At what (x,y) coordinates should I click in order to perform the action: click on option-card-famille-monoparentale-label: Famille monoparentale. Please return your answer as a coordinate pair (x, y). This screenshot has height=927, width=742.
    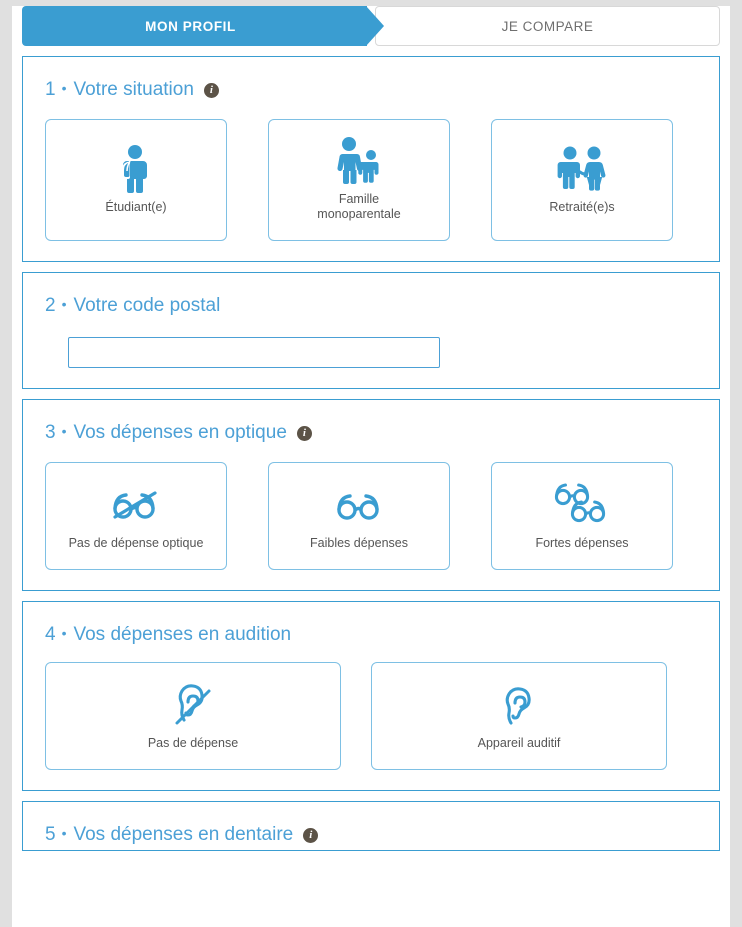
    Looking at the image, I should click on (359, 206).